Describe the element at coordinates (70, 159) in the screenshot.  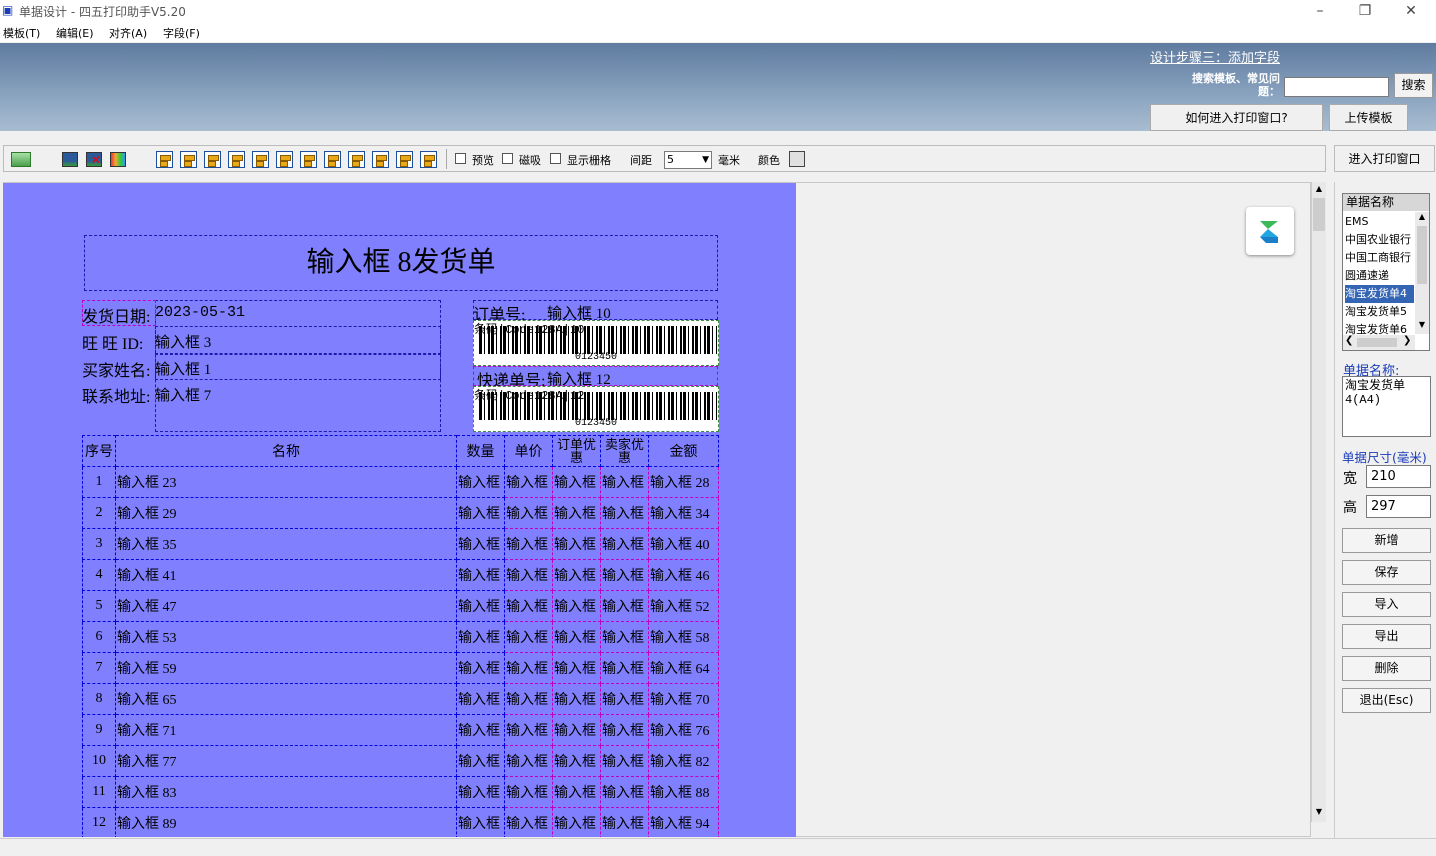
I see `insert-image-icon` at that location.